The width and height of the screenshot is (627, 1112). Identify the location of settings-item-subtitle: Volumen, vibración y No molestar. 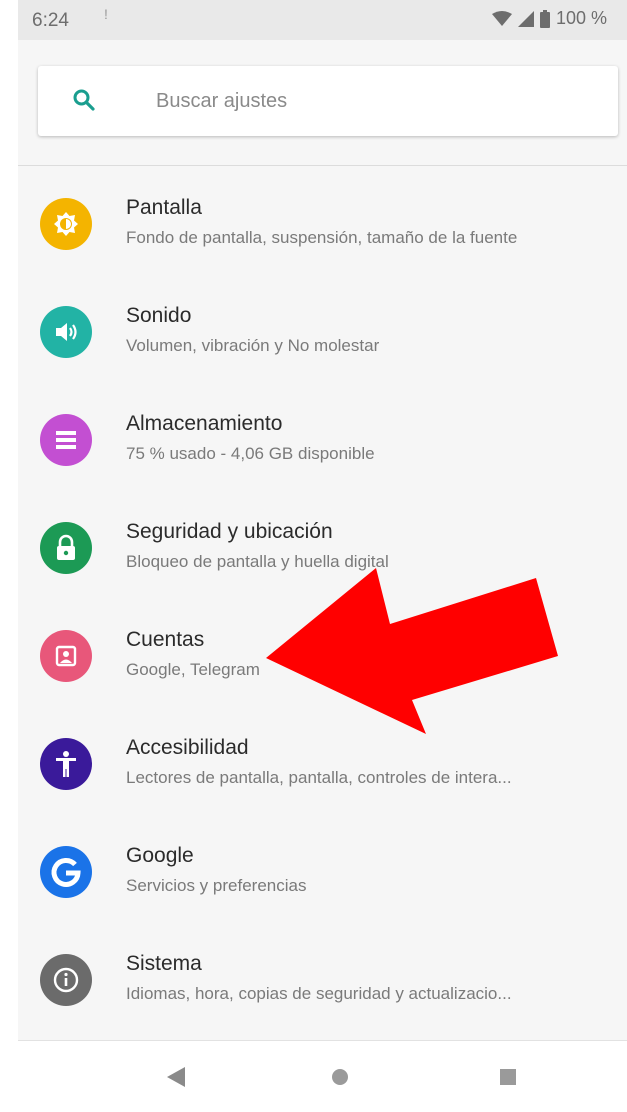
(253, 345).